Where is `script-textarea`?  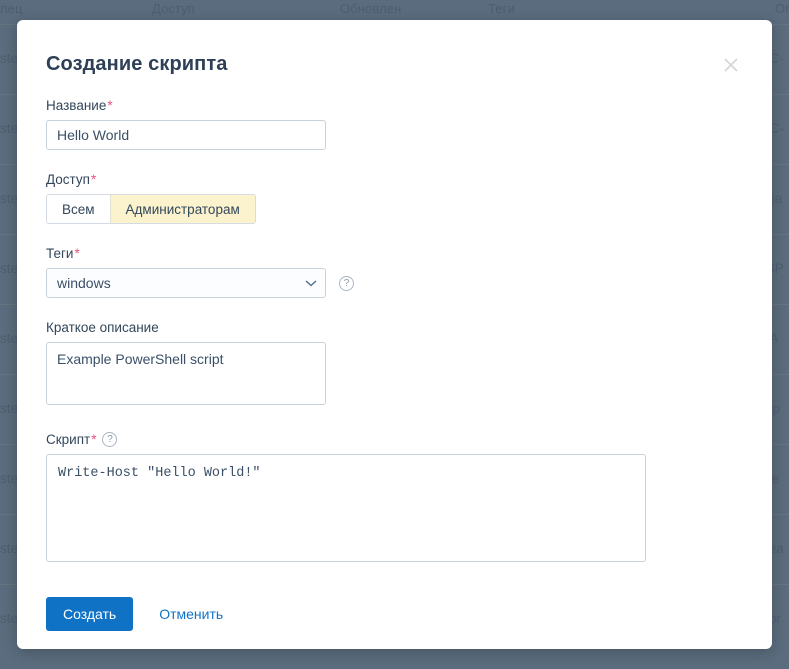
script-textarea is located at coordinates (346, 508).